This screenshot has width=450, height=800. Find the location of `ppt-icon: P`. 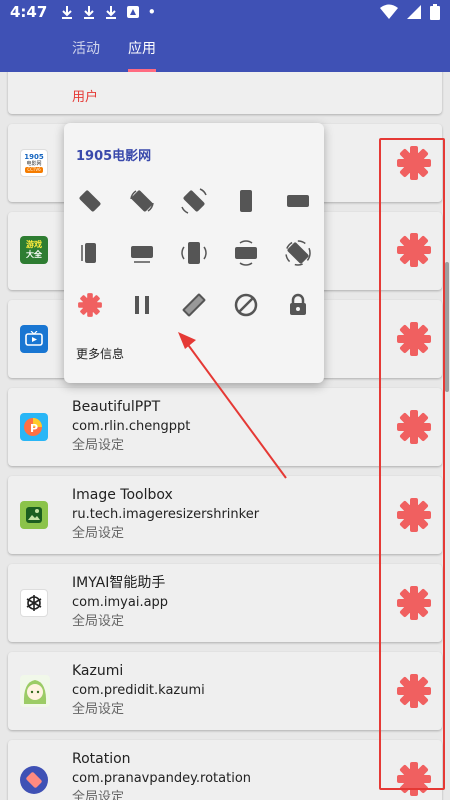

ppt-icon: P is located at coordinates (33, 427).